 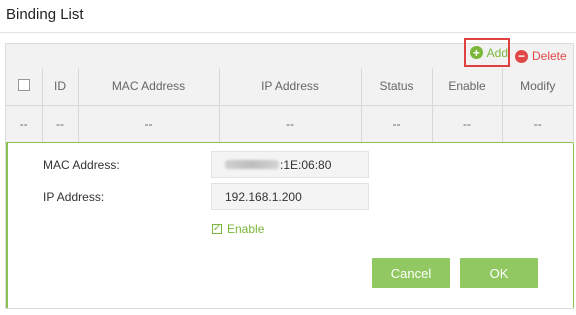 I want to click on mac-address-label: MAC Address:, so click(x=81, y=165).